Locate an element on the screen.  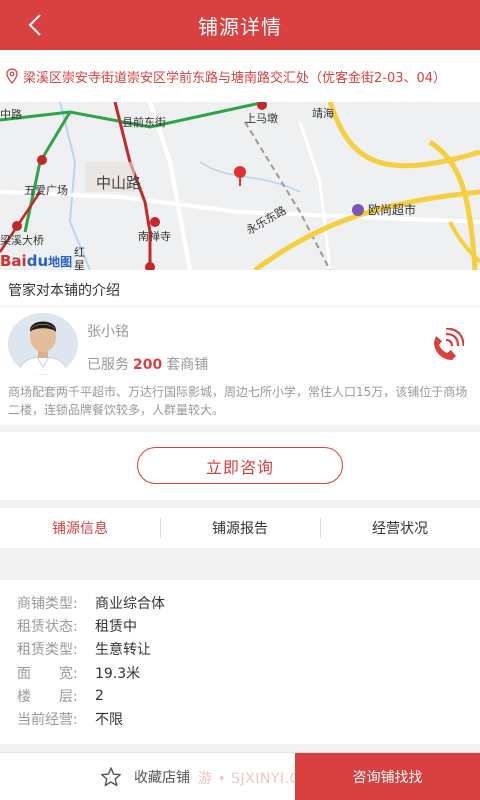
back-button is located at coordinates (35, 25).